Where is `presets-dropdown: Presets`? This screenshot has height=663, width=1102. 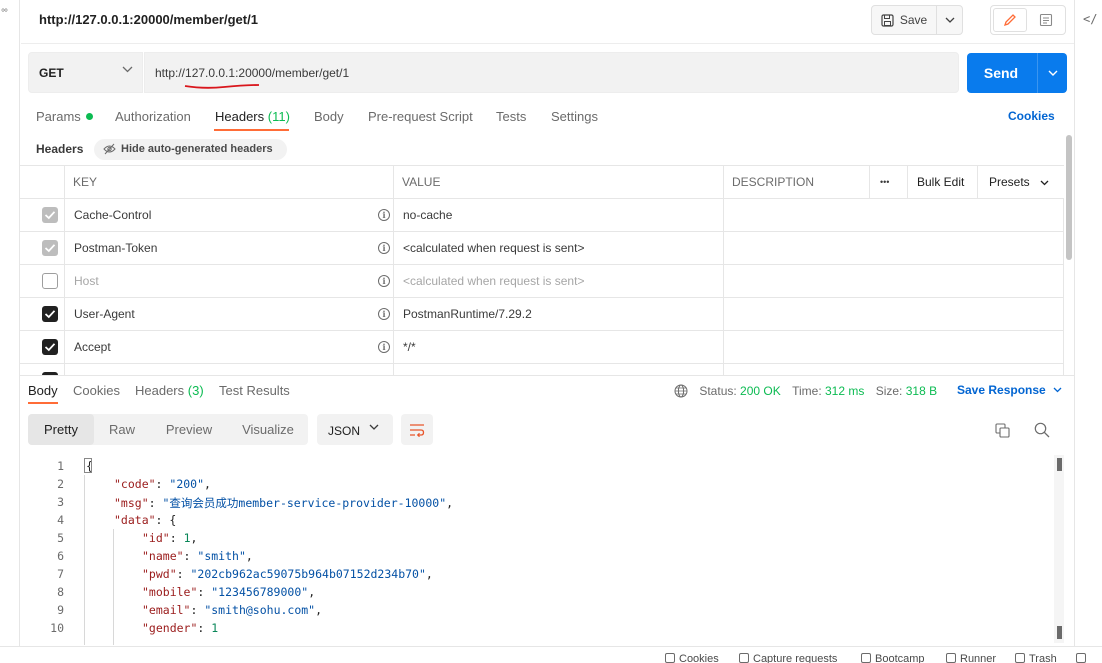 presets-dropdown: Presets is located at coordinates (1021, 182).